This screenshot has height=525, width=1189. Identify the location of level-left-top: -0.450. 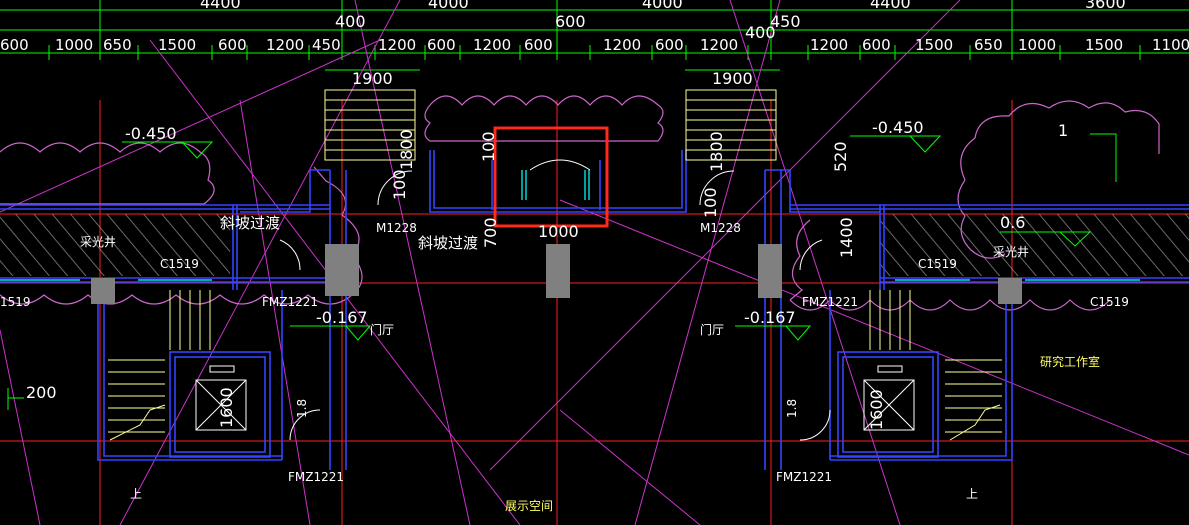
(151, 133).